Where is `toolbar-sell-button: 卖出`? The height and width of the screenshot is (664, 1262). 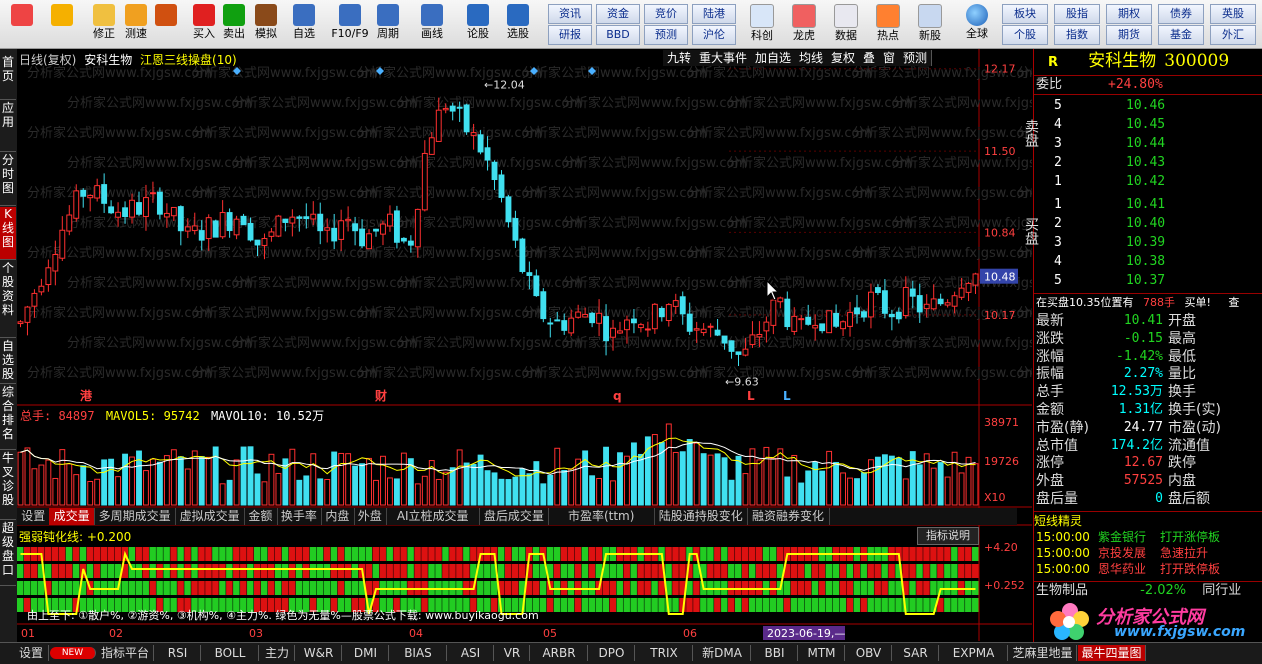
toolbar-sell-button: 卖出 is located at coordinates (234, 24).